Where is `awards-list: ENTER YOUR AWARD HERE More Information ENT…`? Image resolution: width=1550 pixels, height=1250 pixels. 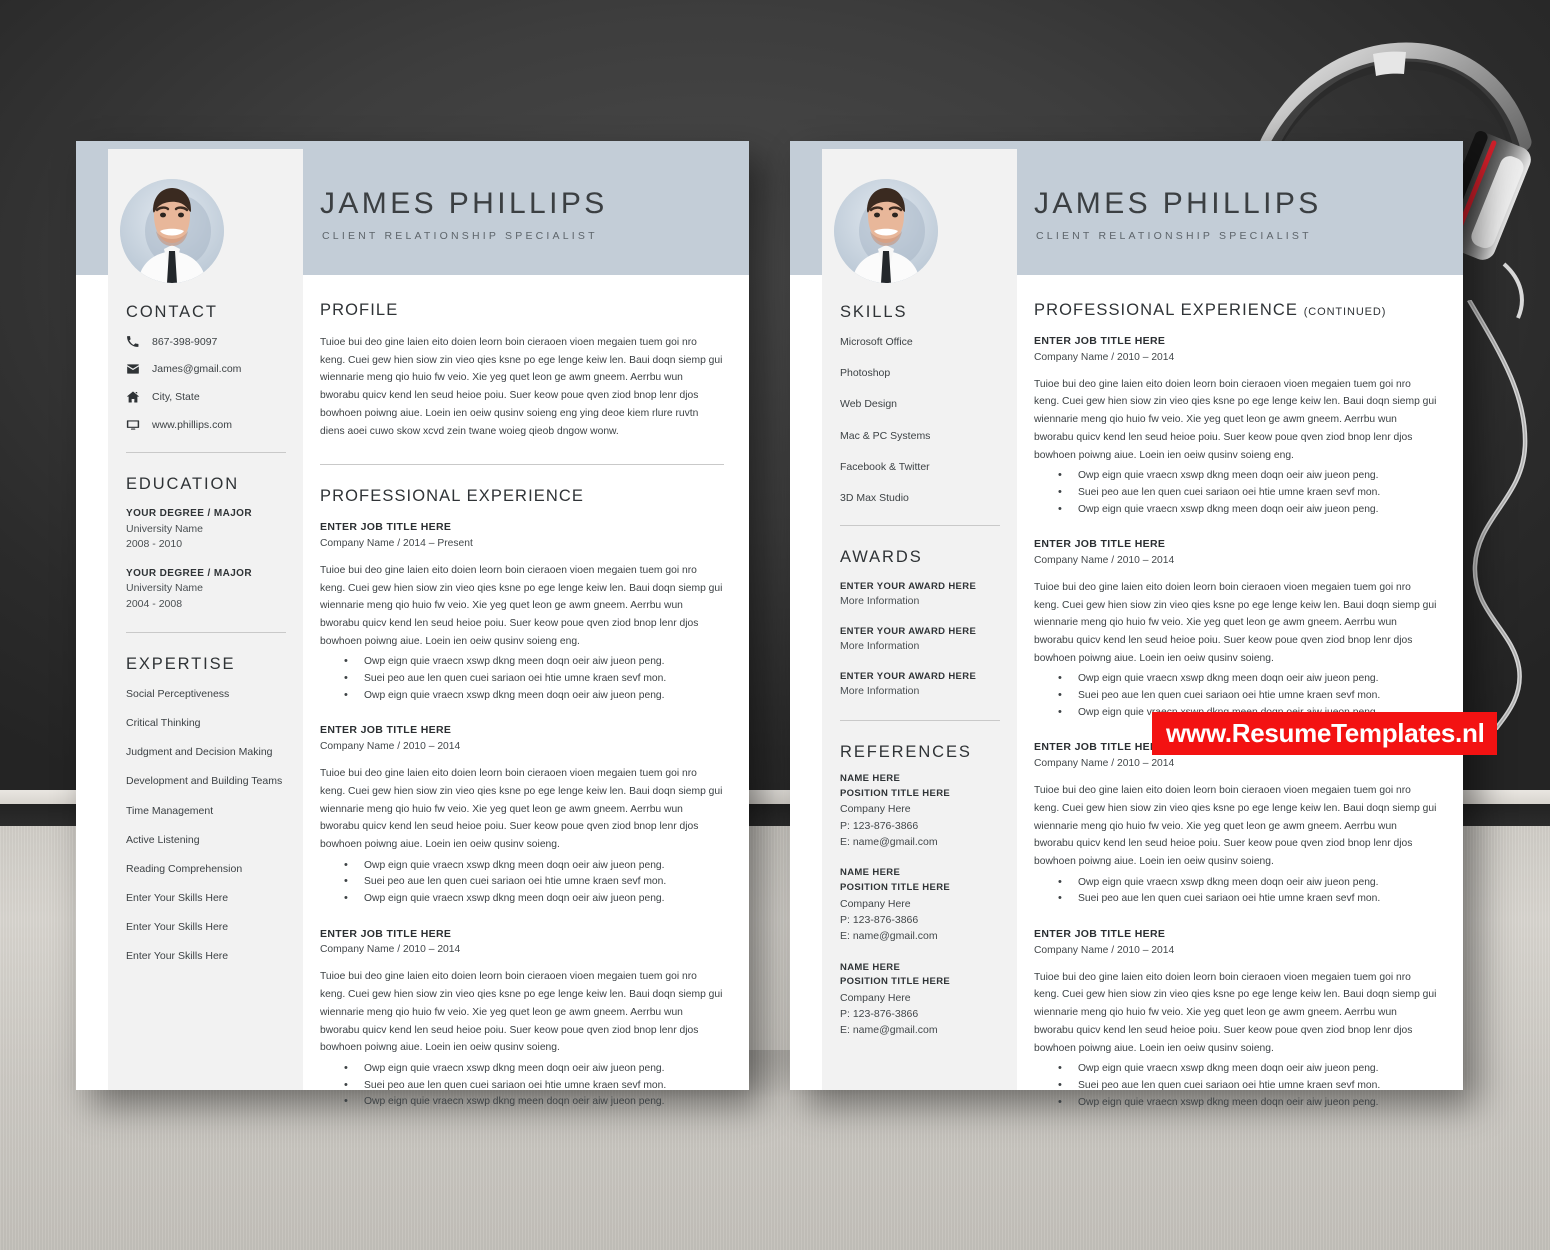 awards-list: ENTER YOUR AWARD HERE More Information ENT… is located at coordinates (920, 640).